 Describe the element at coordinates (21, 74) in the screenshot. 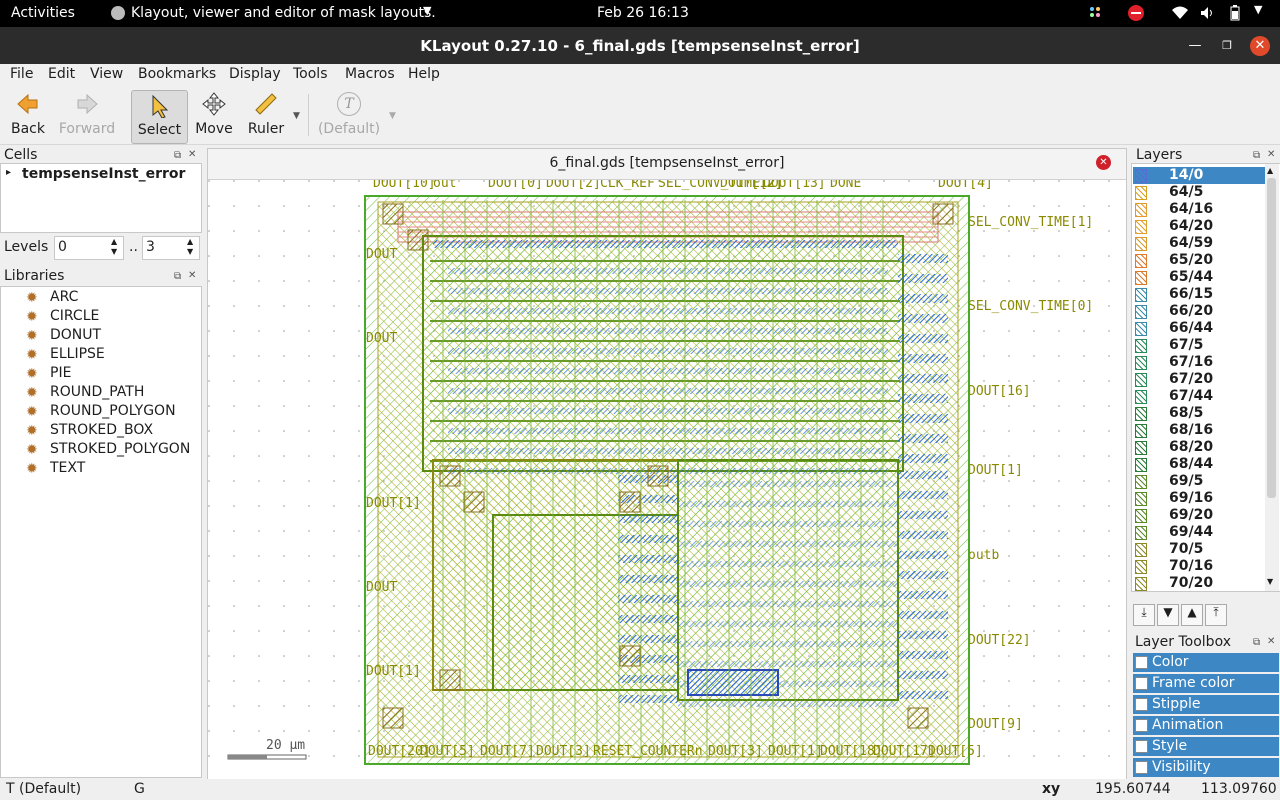

I see `menu-file: File` at that location.